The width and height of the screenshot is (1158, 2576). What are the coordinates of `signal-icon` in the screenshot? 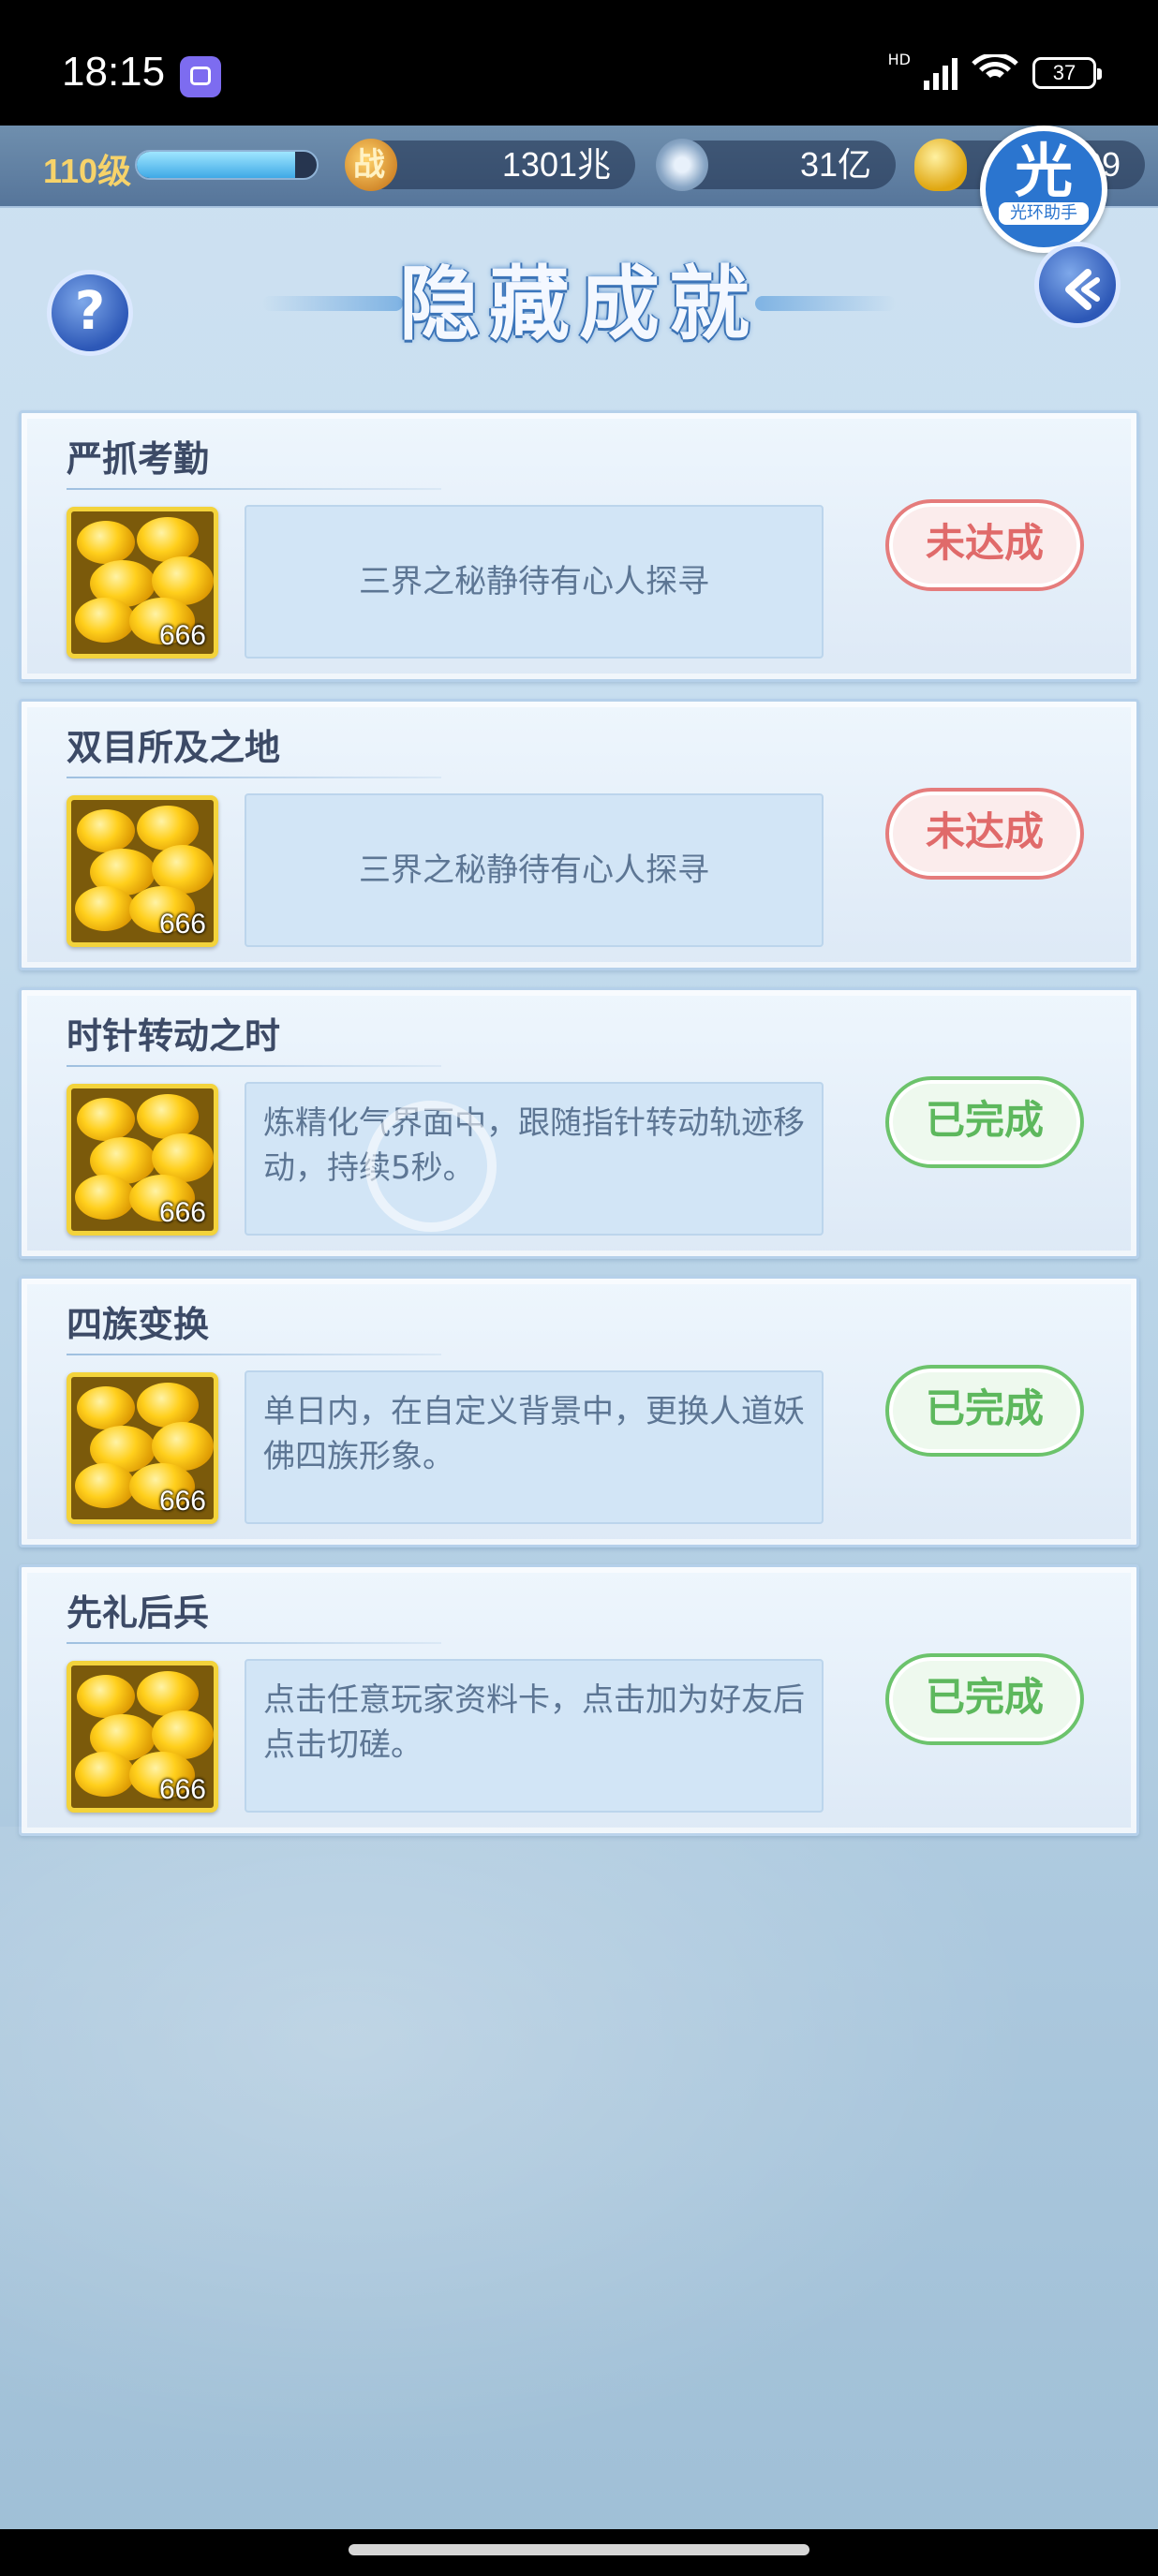 It's located at (941, 73).